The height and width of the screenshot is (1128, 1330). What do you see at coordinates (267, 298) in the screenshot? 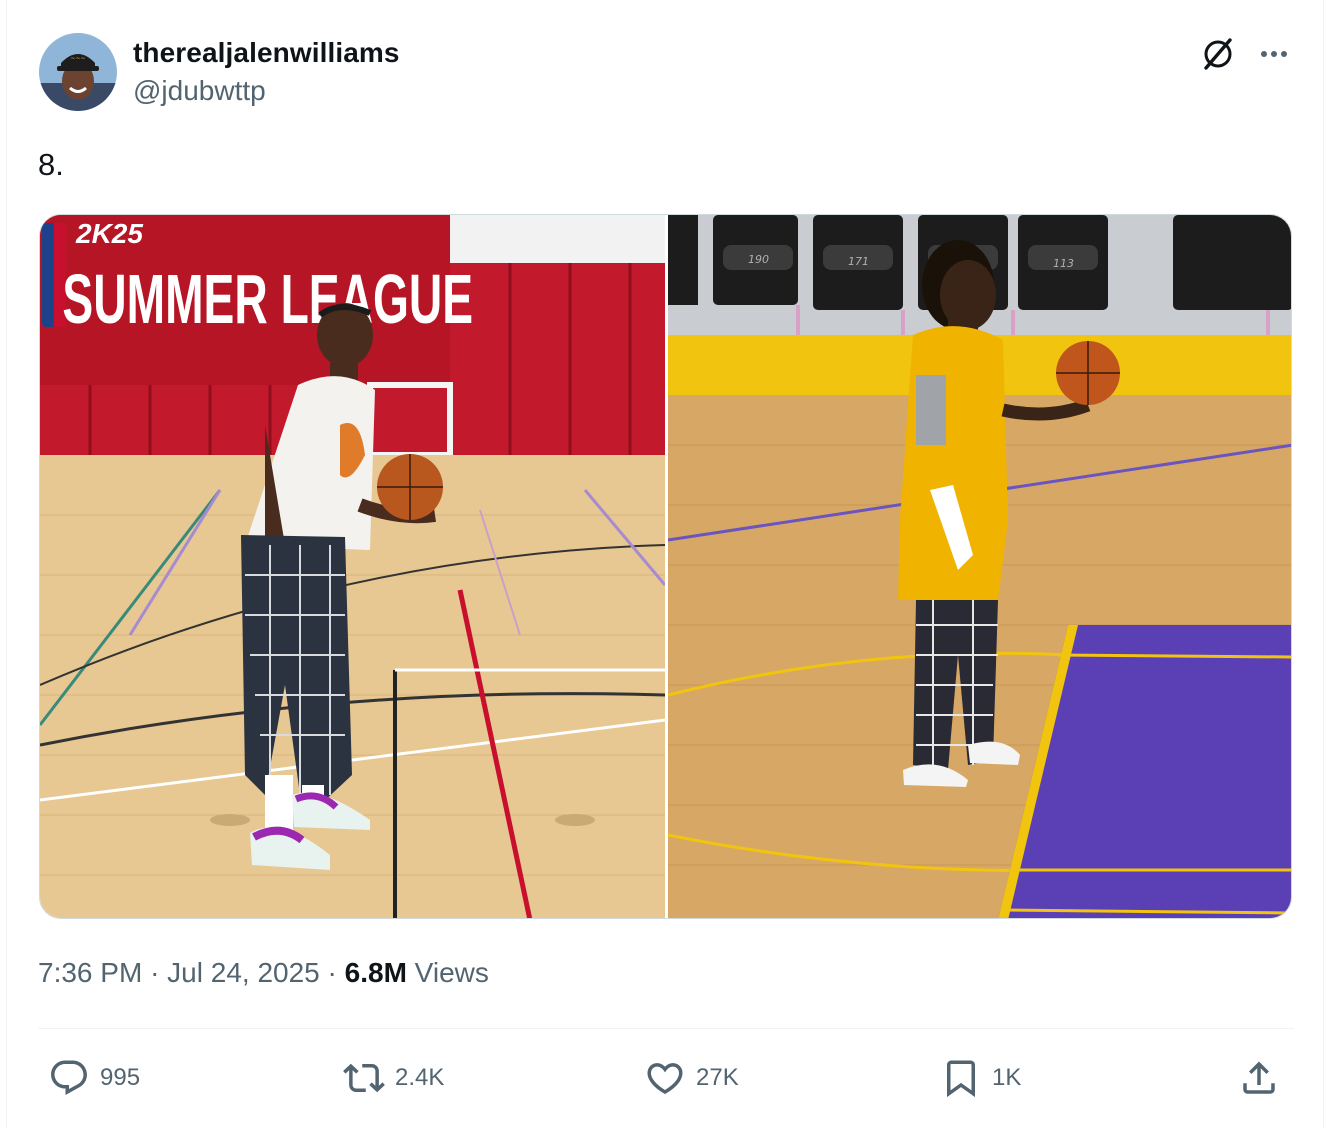
I see `sign-title: SUMMER LEAGUE` at bounding box center [267, 298].